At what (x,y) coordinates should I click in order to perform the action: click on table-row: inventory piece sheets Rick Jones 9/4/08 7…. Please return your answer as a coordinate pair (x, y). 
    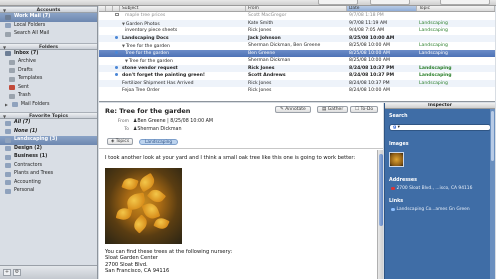
    Looking at the image, I should click on (297, 31).